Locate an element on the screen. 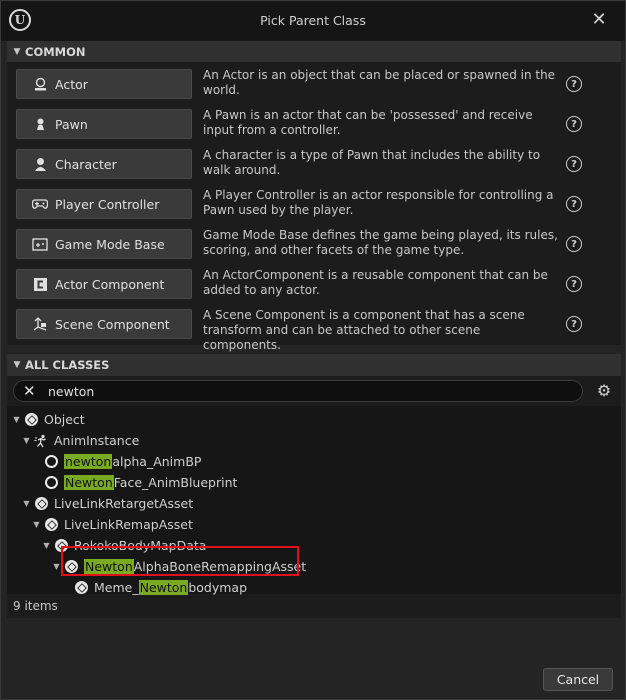 The width and height of the screenshot is (626, 700). search-input is located at coordinates (308, 391).